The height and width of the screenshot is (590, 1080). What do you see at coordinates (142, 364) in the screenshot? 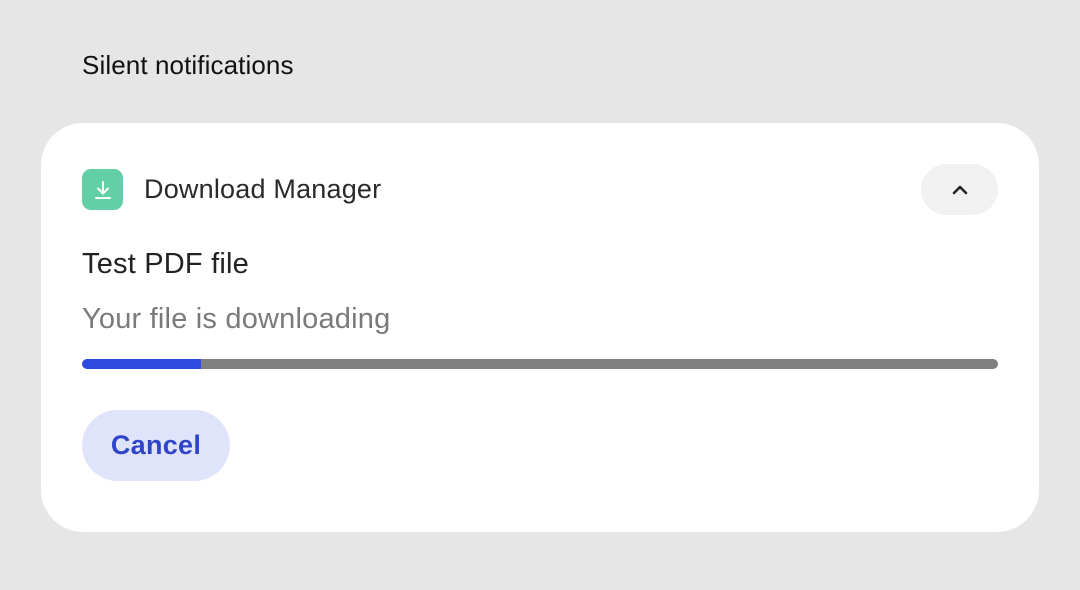
I see `download-progress-fill` at bounding box center [142, 364].